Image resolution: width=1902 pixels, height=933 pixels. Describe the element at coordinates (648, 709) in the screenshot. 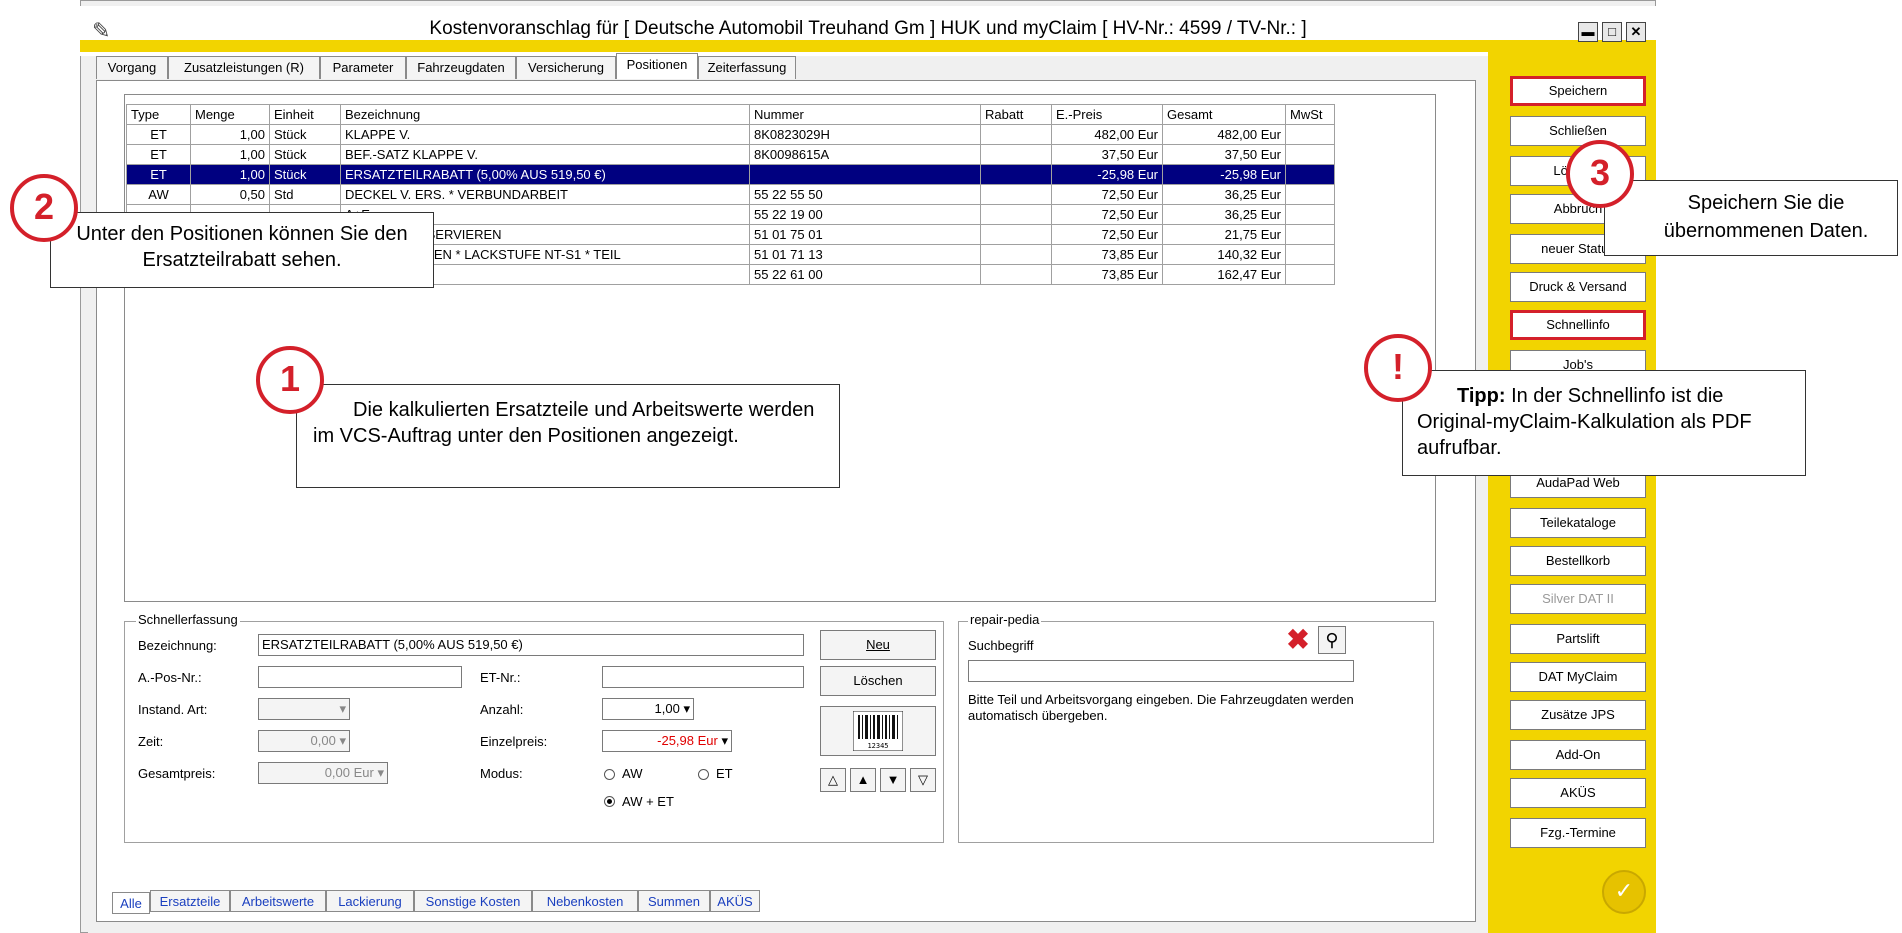

I see `anzahl-input: 1,00 ▾` at that location.